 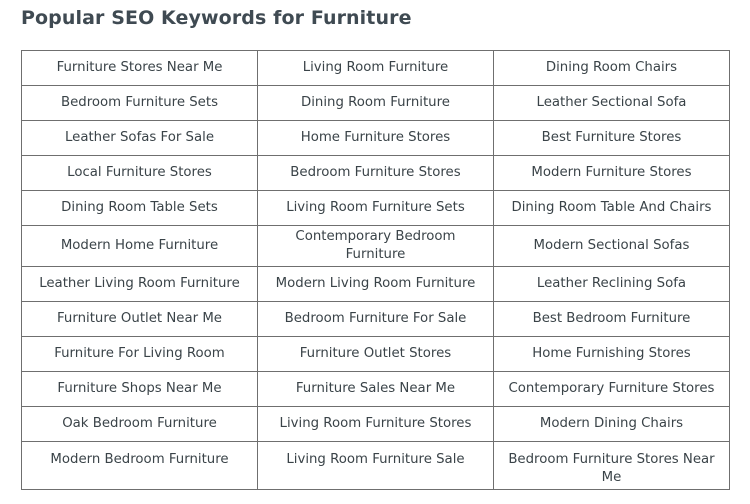 I want to click on keyword-cell: Bedroom Furniture For Sale, so click(x=375, y=318).